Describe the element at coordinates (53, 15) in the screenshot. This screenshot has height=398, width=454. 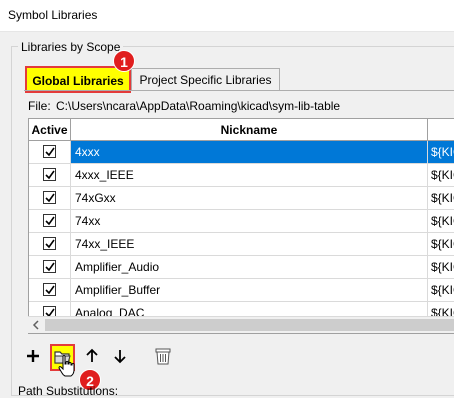
I see `window-title: Symbol Libraries` at that location.